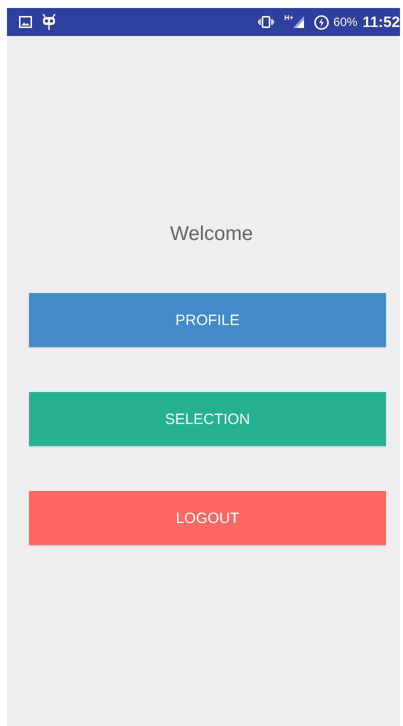  I want to click on clock-time: 11:52, so click(381, 22).